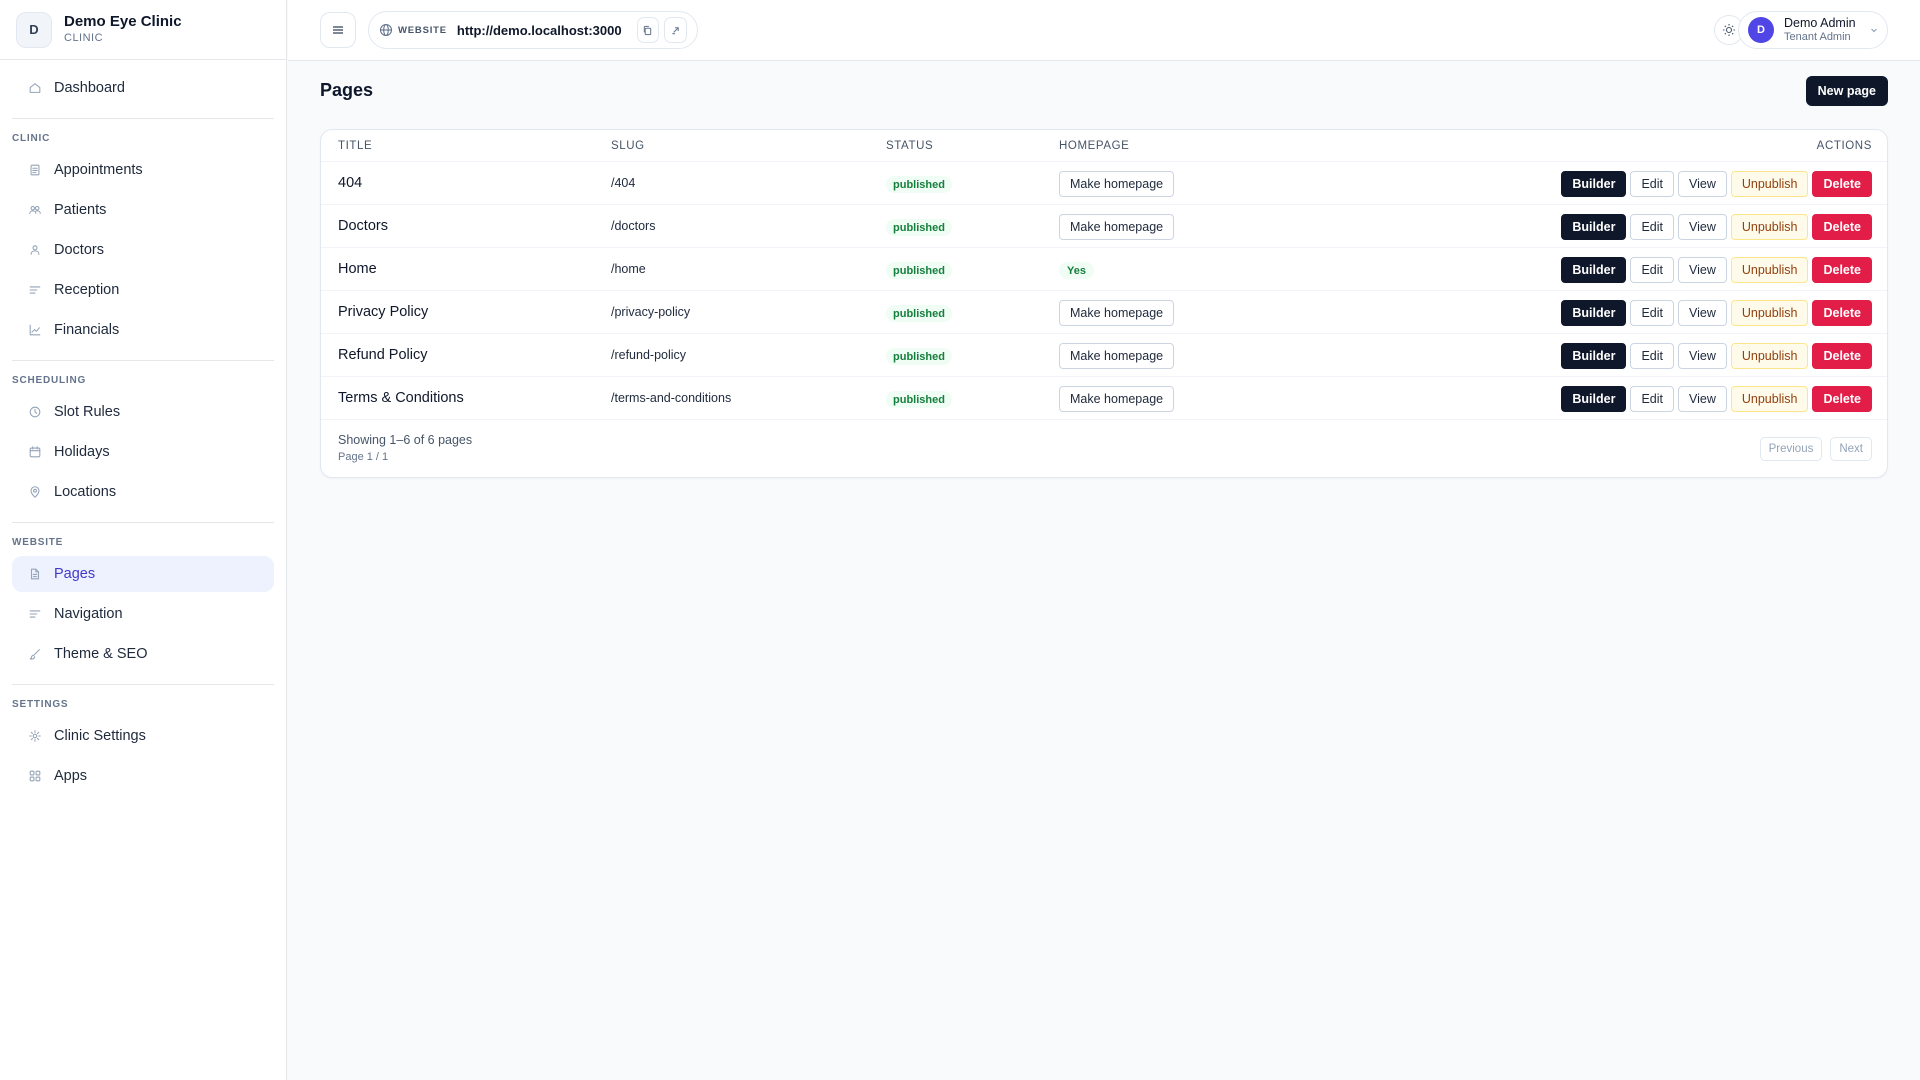 The width and height of the screenshot is (1920, 1080). I want to click on page-slug-cell: /home, so click(628, 269).